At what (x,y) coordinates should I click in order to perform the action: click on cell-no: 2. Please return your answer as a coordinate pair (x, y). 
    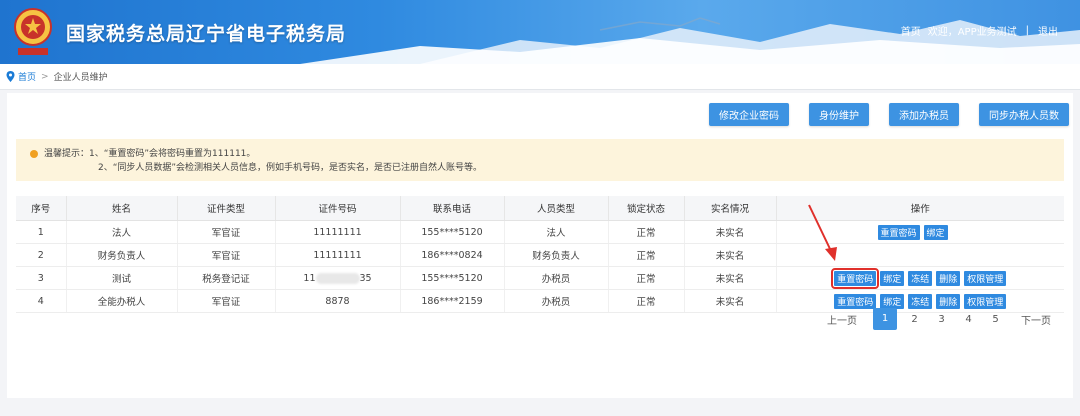
    Looking at the image, I should click on (41, 255).